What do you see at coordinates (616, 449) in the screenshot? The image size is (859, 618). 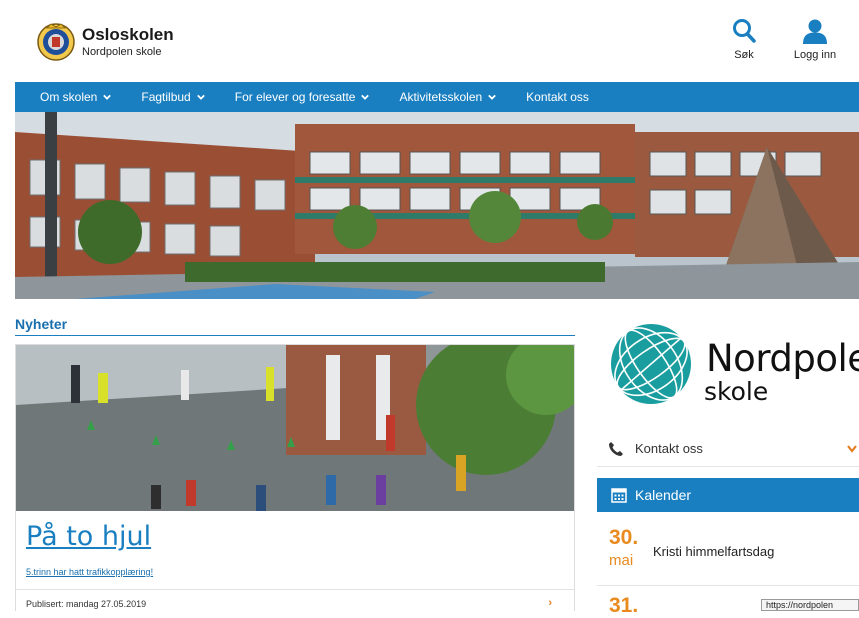 I see `phone-icon` at bounding box center [616, 449].